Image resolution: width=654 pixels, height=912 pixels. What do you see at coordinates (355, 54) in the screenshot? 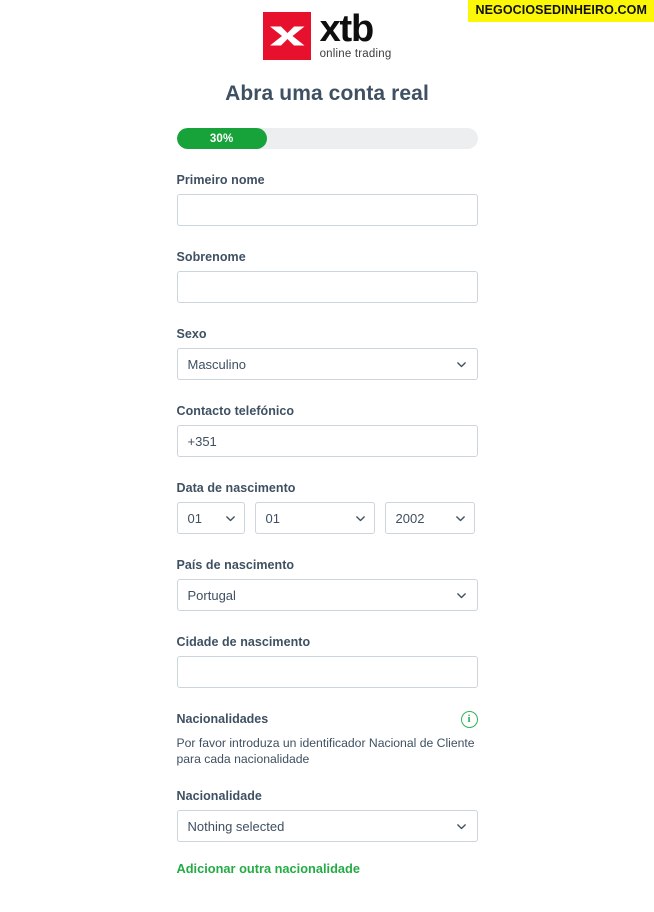
I see `brand-tagline: online trading` at bounding box center [355, 54].